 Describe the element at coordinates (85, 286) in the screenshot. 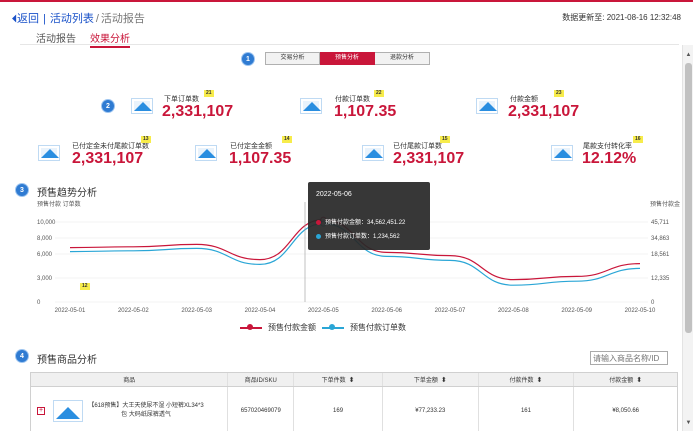

I see `annotation-tag: 12` at that location.